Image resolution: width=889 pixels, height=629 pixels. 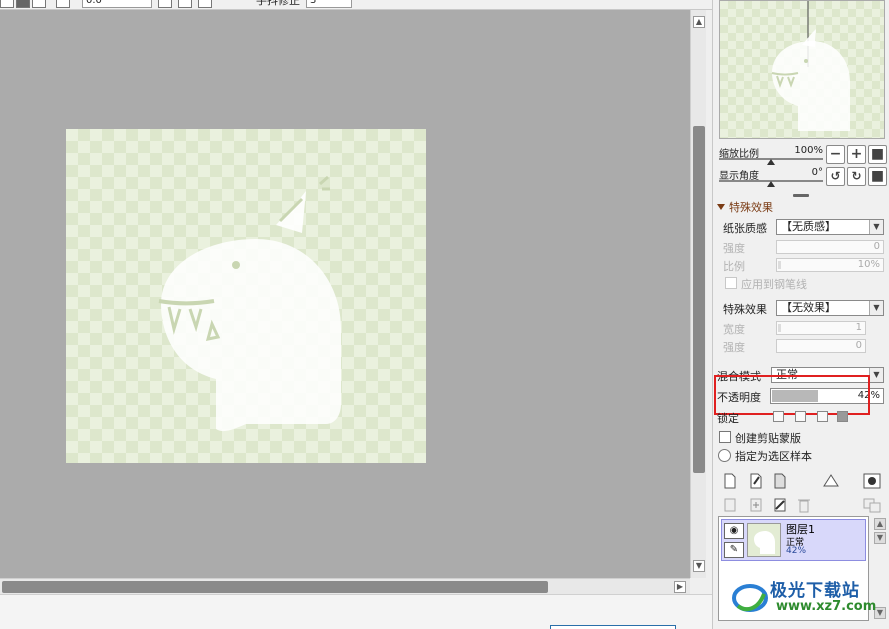 I want to click on scroll-right-button: ▶, so click(x=680, y=587).